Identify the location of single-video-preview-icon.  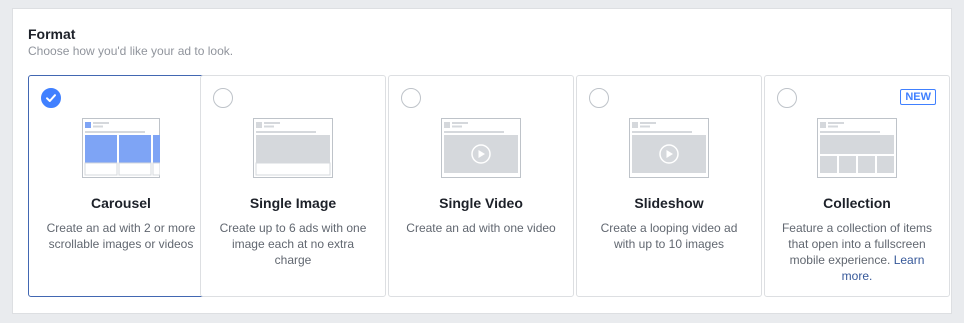
(481, 148).